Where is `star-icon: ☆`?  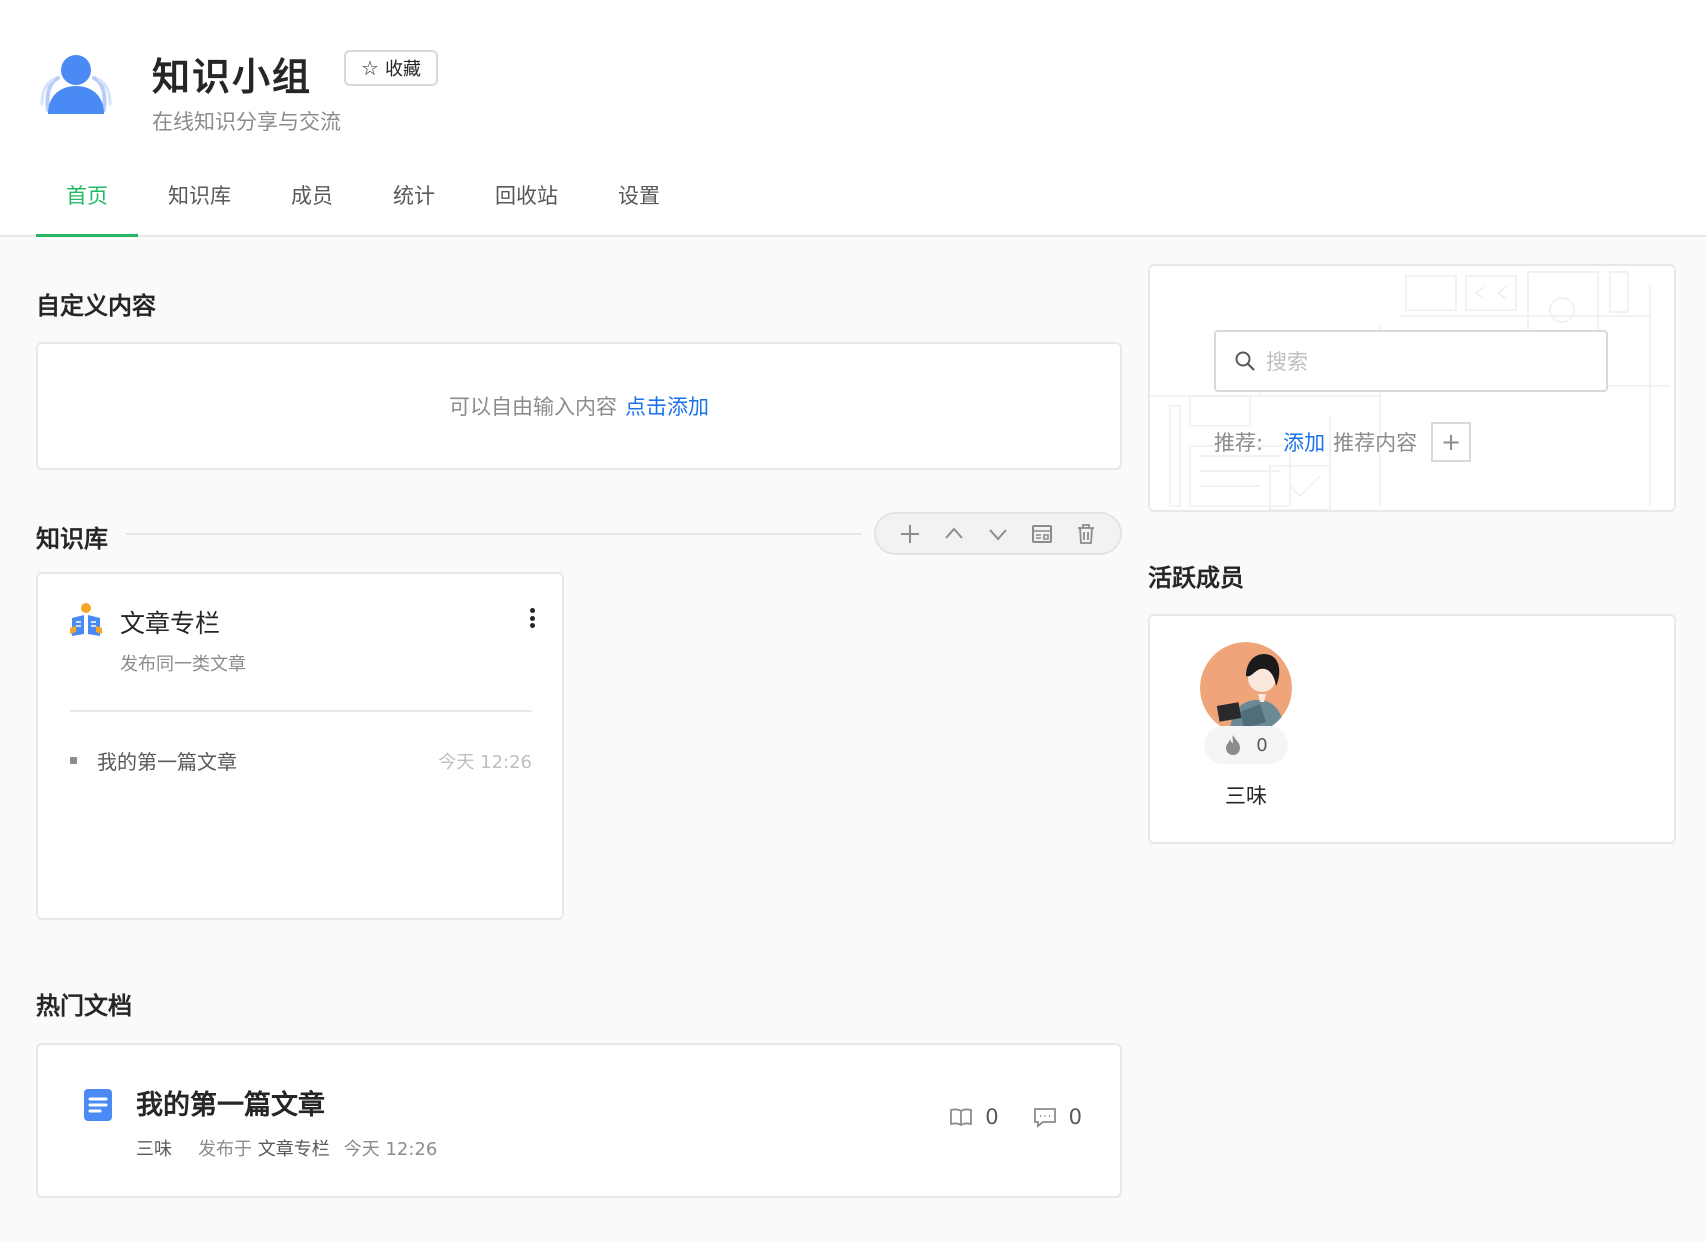 star-icon: ☆ is located at coordinates (370, 68).